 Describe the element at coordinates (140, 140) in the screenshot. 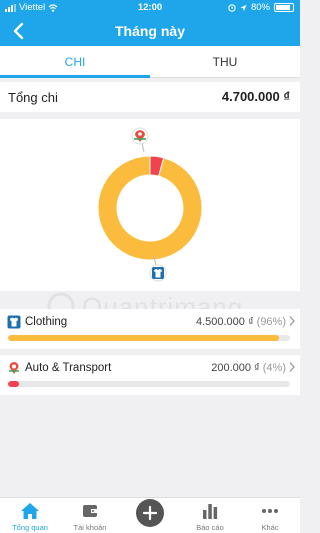

I see `transport-marker-icon` at that location.